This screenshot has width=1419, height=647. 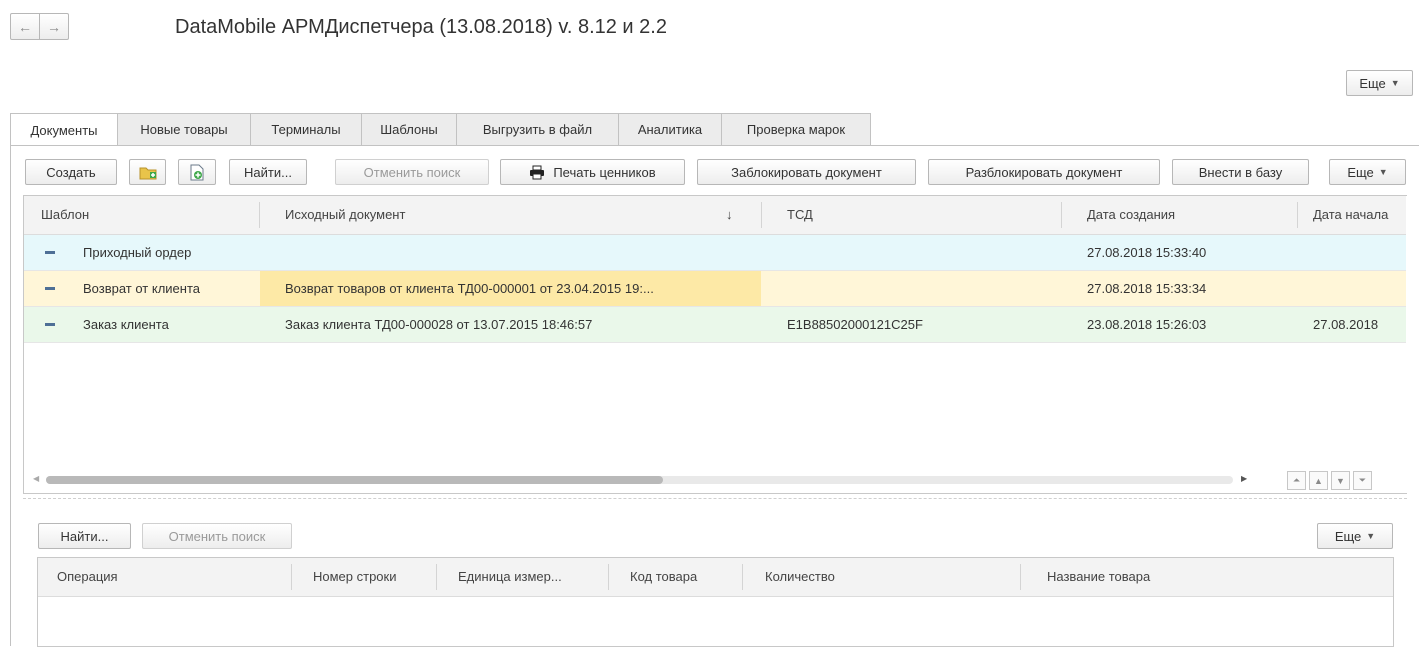 I want to click on scrollbar-thumb, so click(x=354, y=480).